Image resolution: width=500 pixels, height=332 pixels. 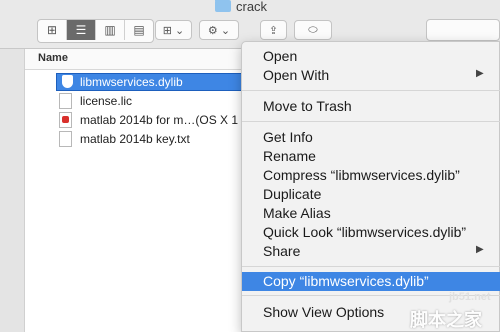 What do you see at coordinates (65, 101) in the screenshot?
I see `document-icon` at bounding box center [65, 101].